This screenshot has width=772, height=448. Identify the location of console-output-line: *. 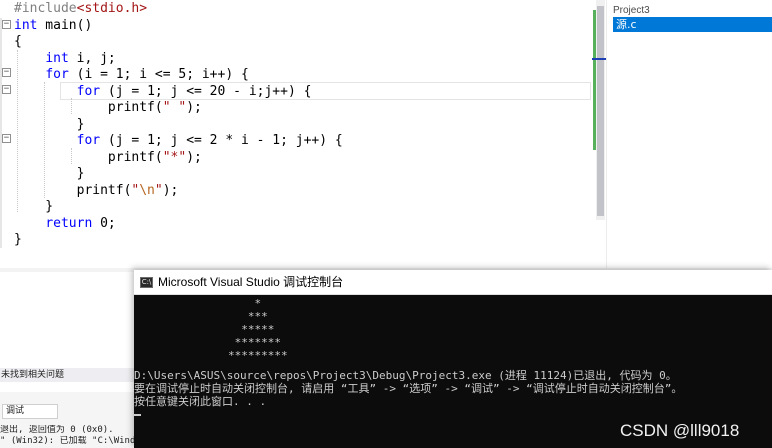
(245, 303).